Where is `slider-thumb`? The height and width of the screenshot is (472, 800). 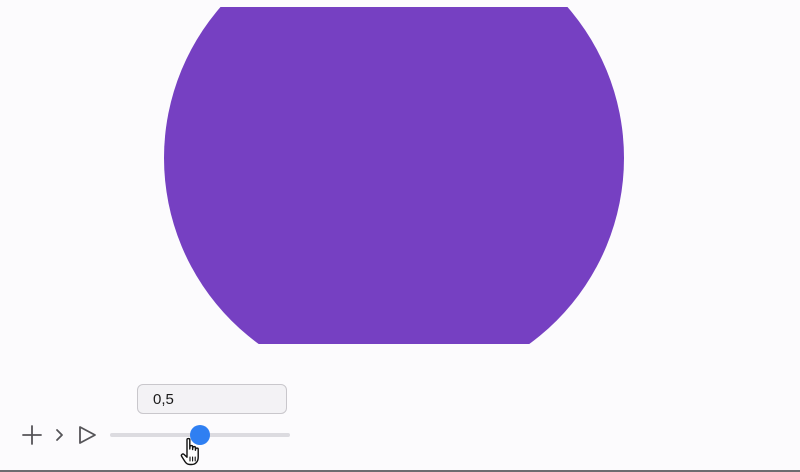 slider-thumb is located at coordinates (200, 435).